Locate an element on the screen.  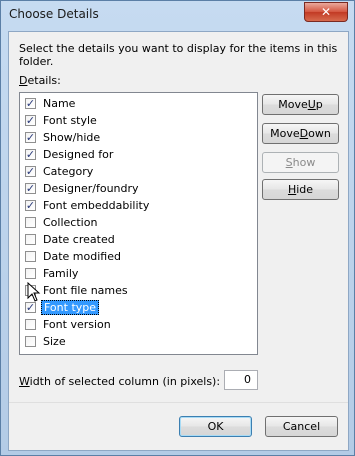
details-list-item: Family is located at coordinates (52, 273).